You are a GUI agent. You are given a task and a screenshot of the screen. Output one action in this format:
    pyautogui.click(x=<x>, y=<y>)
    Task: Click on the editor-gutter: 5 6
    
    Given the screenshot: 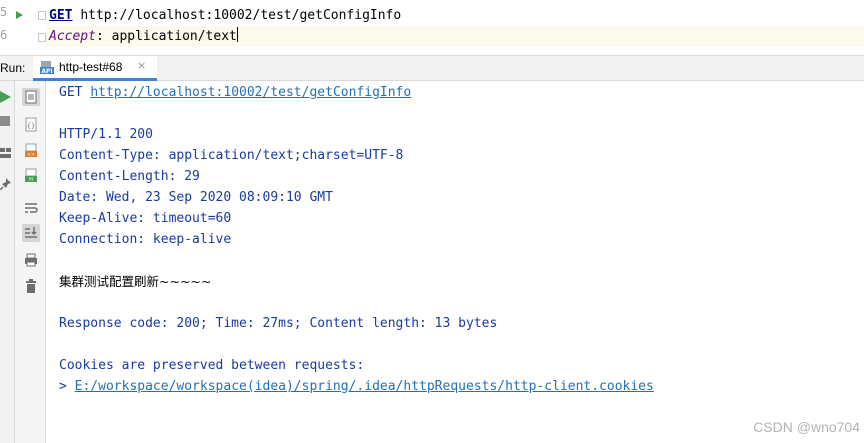 What is the action you would take?
    pyautogui.click(x=23, y=27)
    